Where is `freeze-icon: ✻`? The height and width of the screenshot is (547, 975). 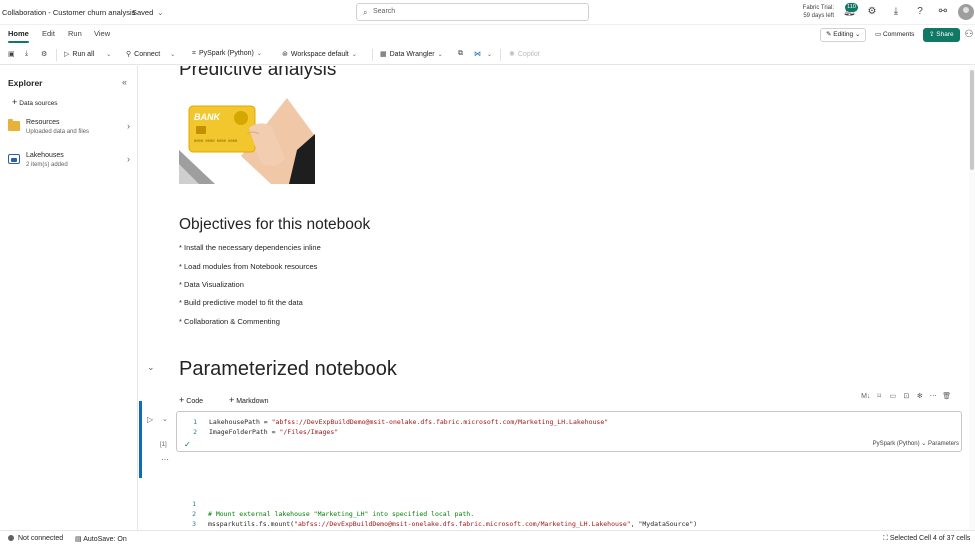 freeze-icon: ✻ is located at coordinates (920, 396).